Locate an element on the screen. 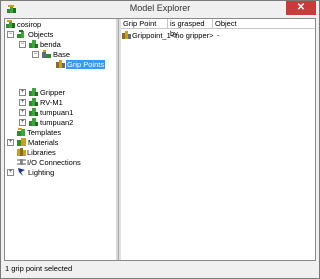  tree-item-label: cosirop is located at coordinates (29, 24).